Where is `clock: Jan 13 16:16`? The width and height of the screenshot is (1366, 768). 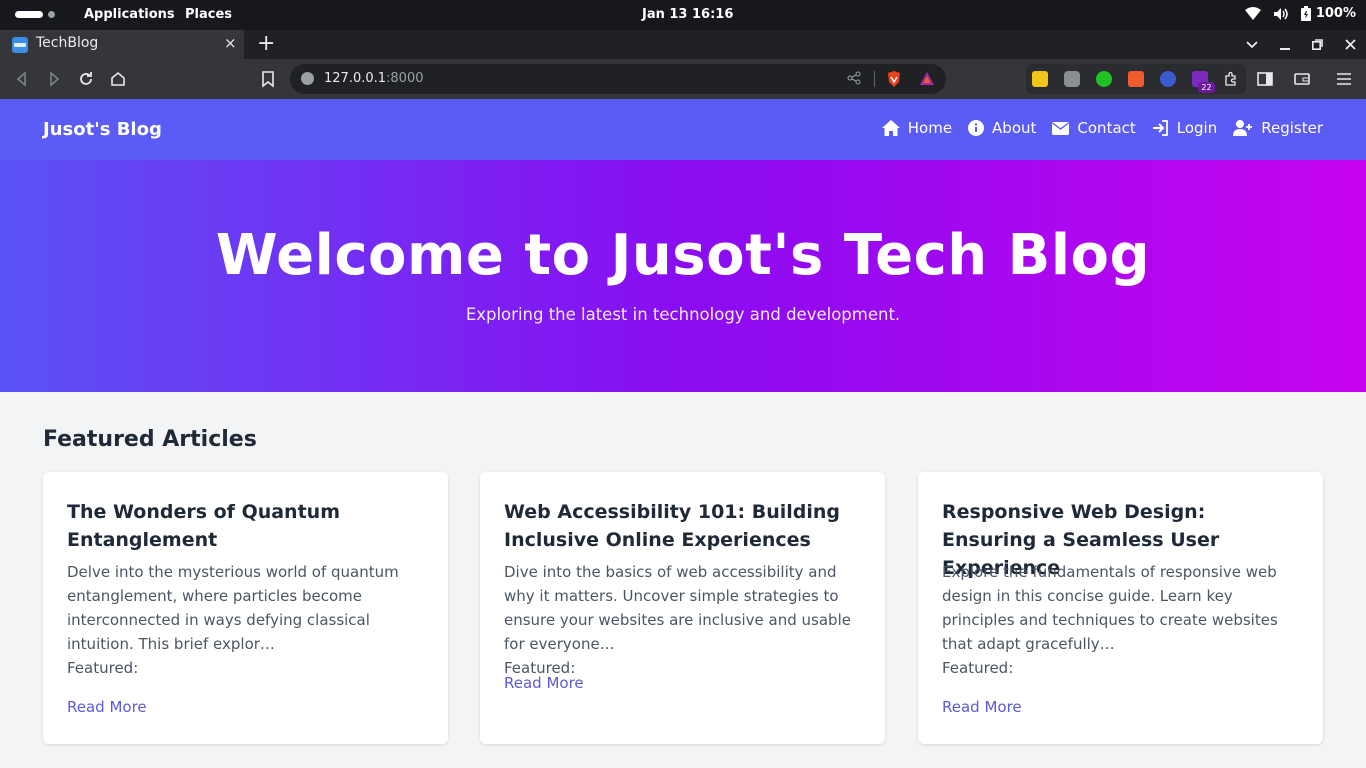 clock: Jan 13 16:16 is located at coordinates (687, 14).